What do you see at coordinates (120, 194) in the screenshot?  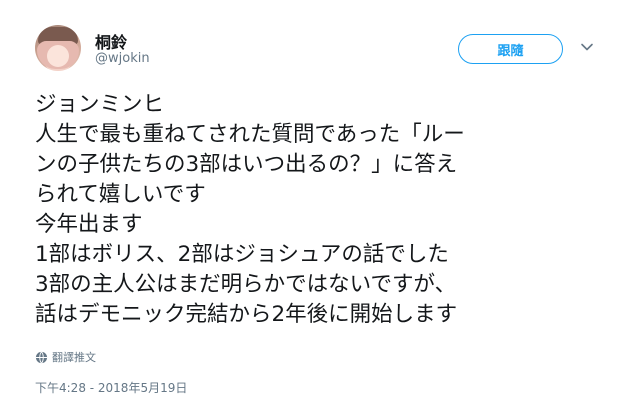 I see `tweet-line: られて嬉しいです` at bounding box center [120, 194].